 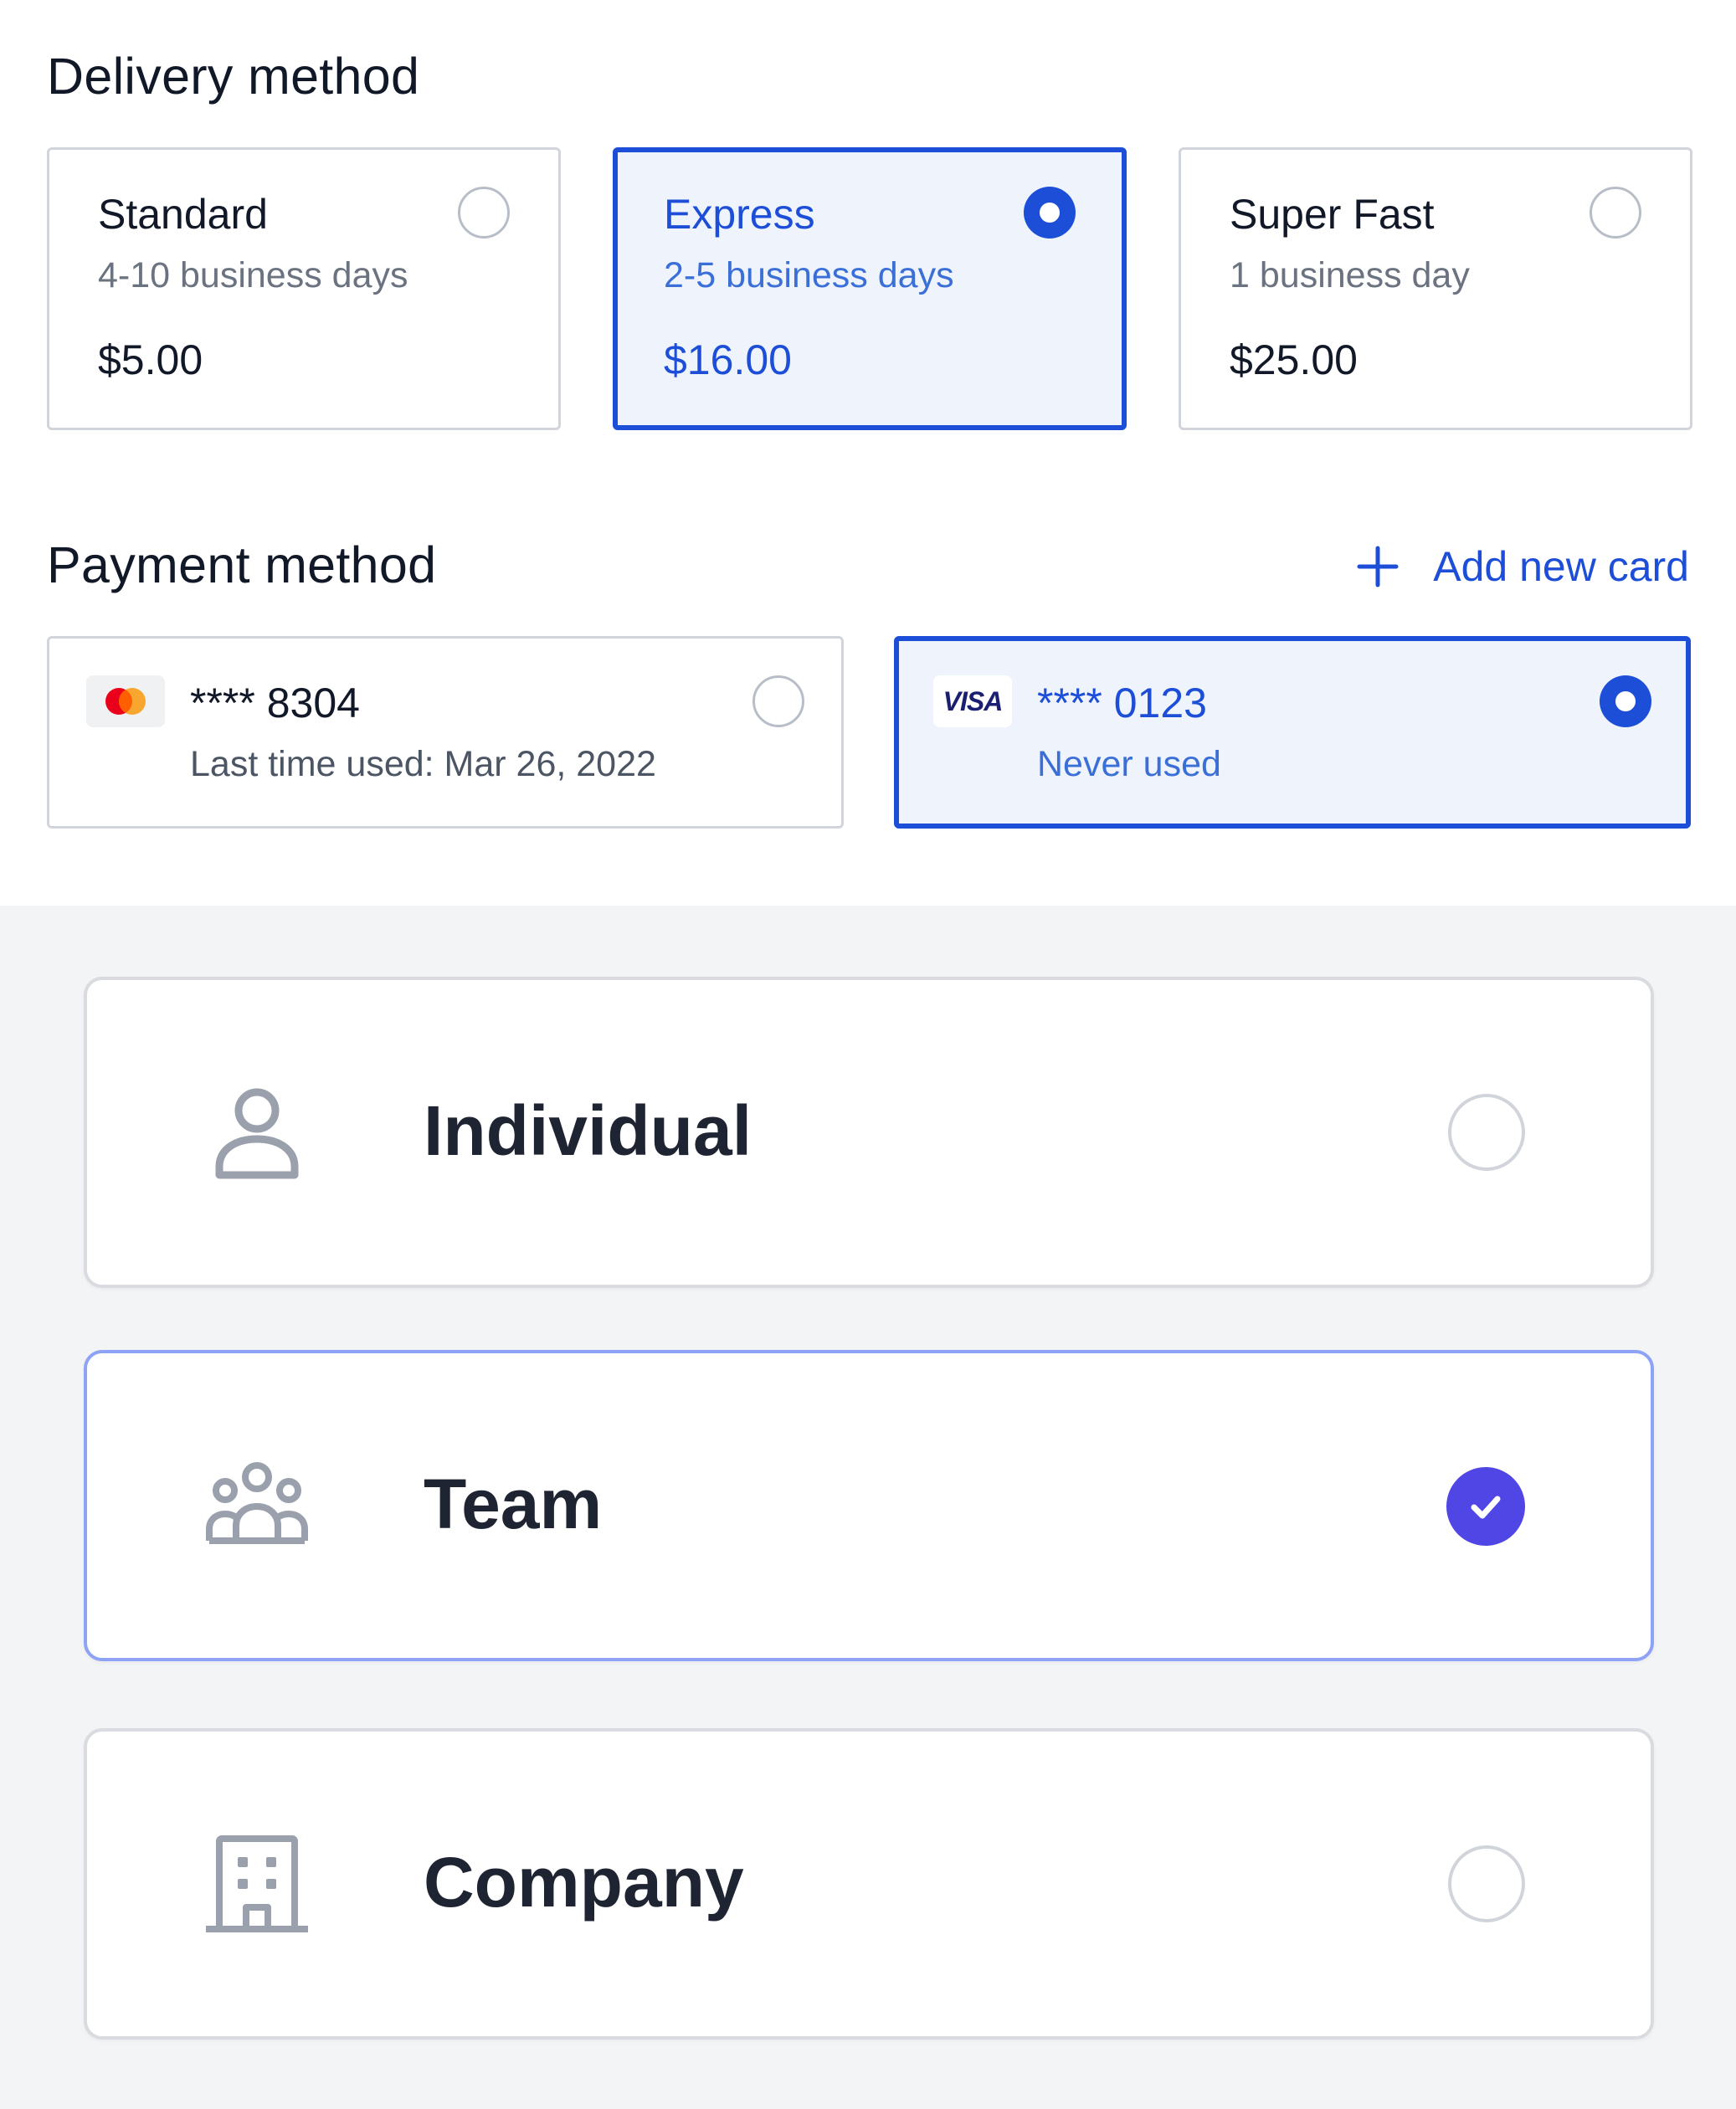 I want to click on plus-icon, so click(x=1378, y=567).